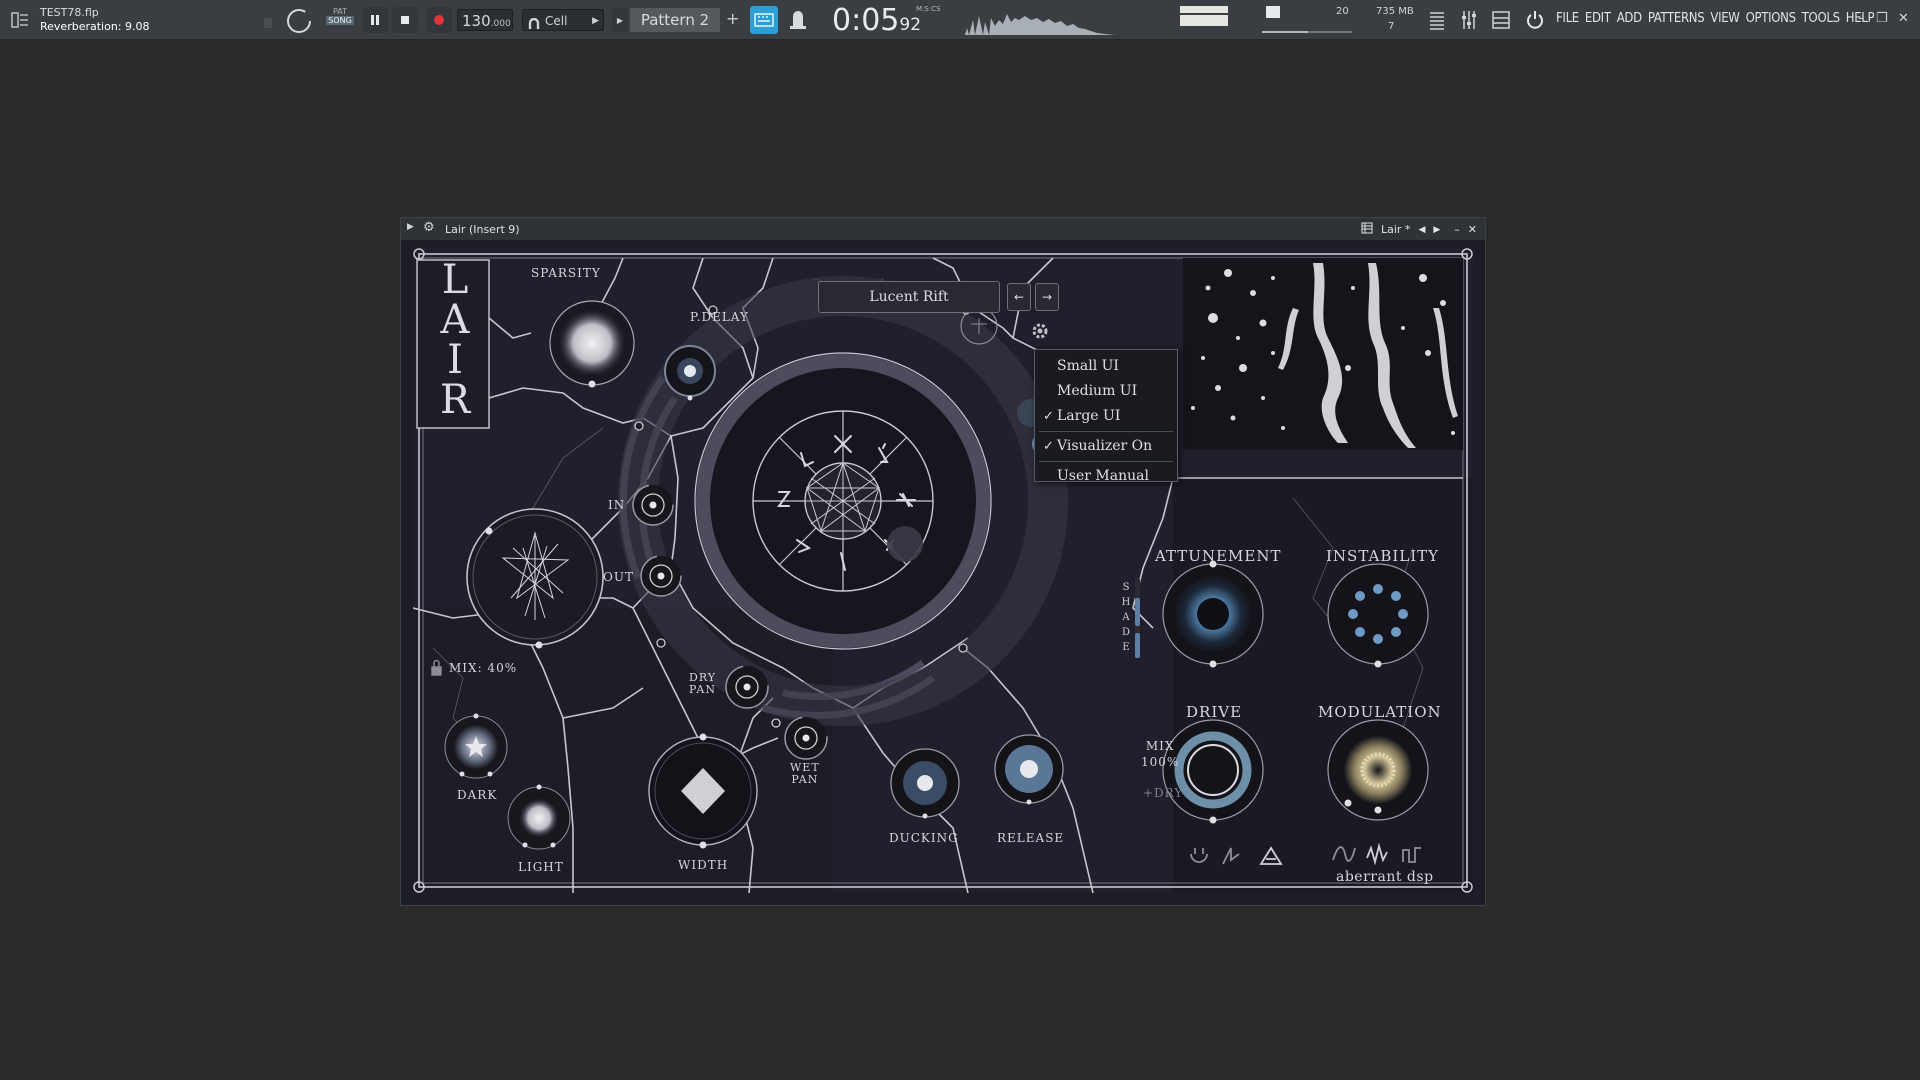 This screenshot has height=1080, width=1920. Describe the element at coordinates (1231, 856) in the screenshot. I see `drive-mode-2-icon` at that location.